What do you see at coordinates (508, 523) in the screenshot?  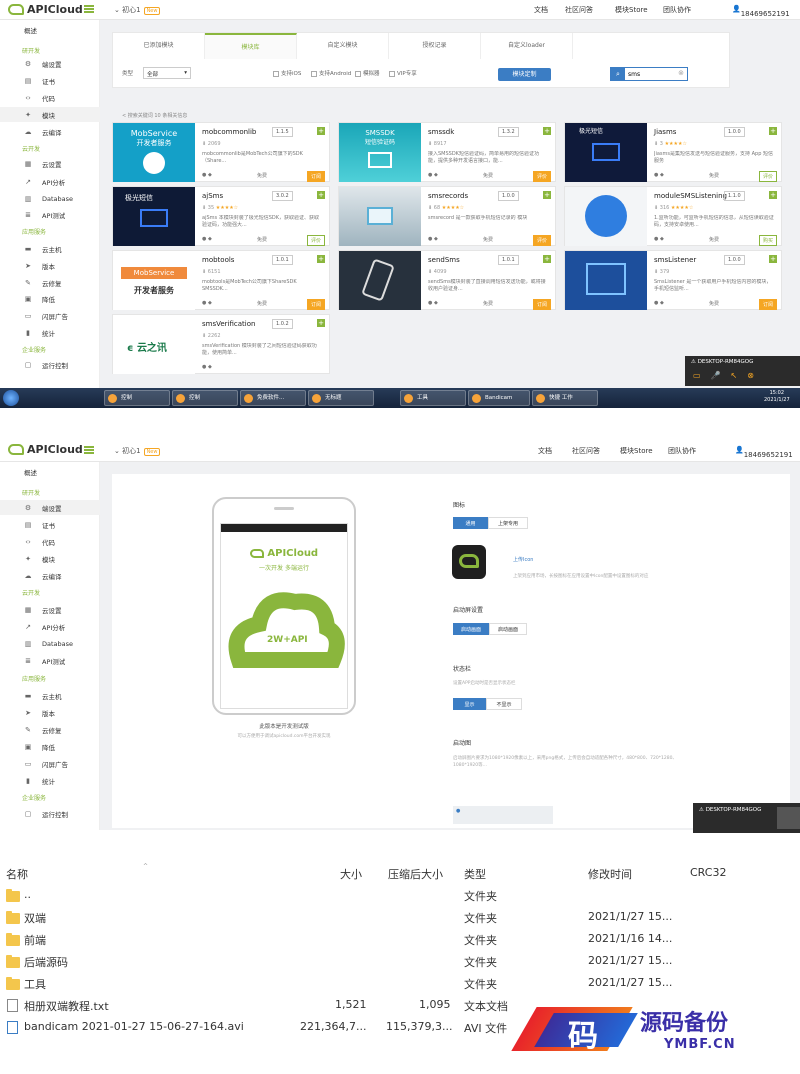 I see `icon-store-tab: 上架专用` at bounding box center [508, 523].